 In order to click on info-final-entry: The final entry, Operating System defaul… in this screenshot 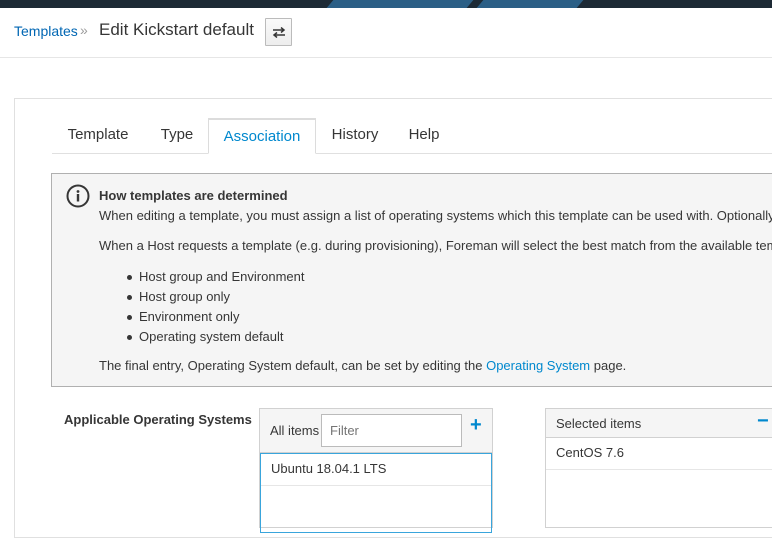, I will do `click(362, 365)`.